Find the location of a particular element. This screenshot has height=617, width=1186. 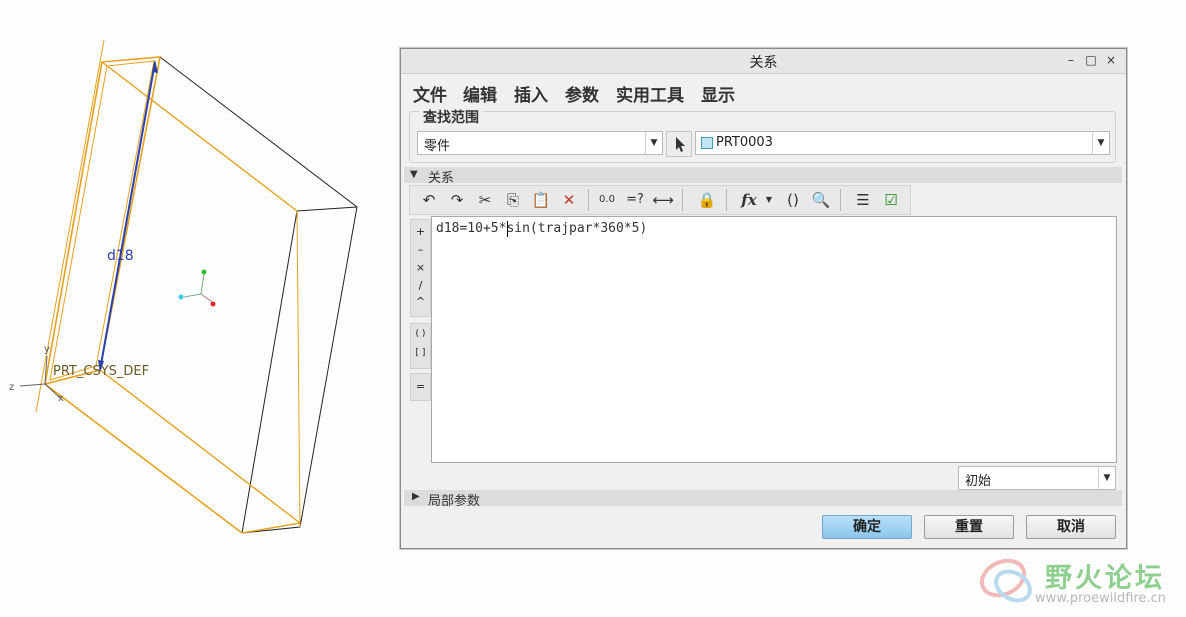

scope-object-select: PRT0003 ▼ is located at coordinates (902, 143).